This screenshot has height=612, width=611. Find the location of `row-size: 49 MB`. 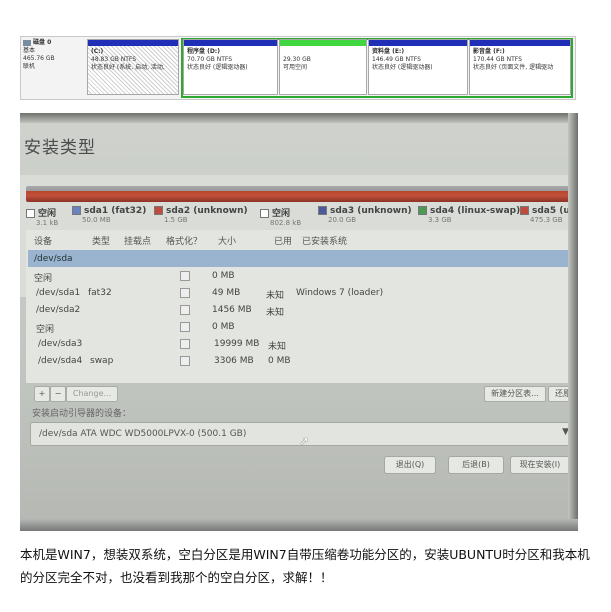

row-size: 49 MB is located at coordinates (226, 293).